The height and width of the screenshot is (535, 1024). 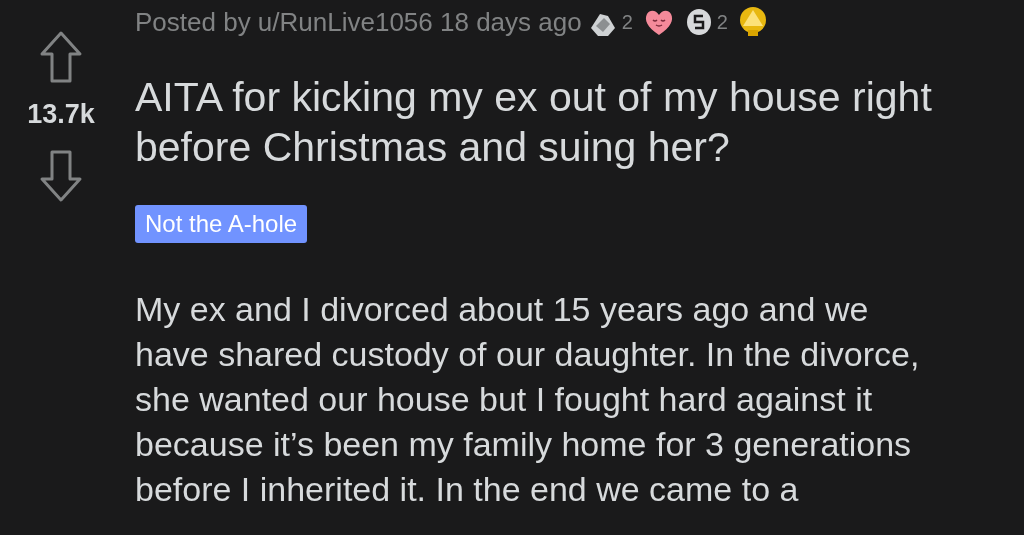 What do you see at coordinates (221, 224) in the screenshot?
I see `post-flair: Not the A-hole` at bounding box center [221, 224].